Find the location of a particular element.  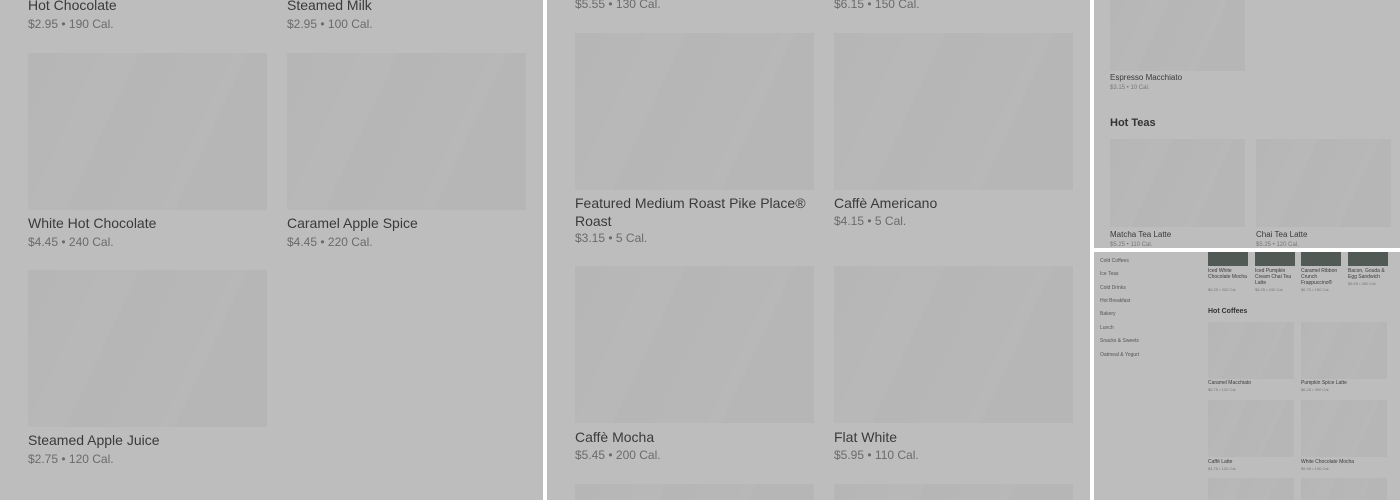

item-name: Steamed Apple Juice is located at coordinates (94, 440).